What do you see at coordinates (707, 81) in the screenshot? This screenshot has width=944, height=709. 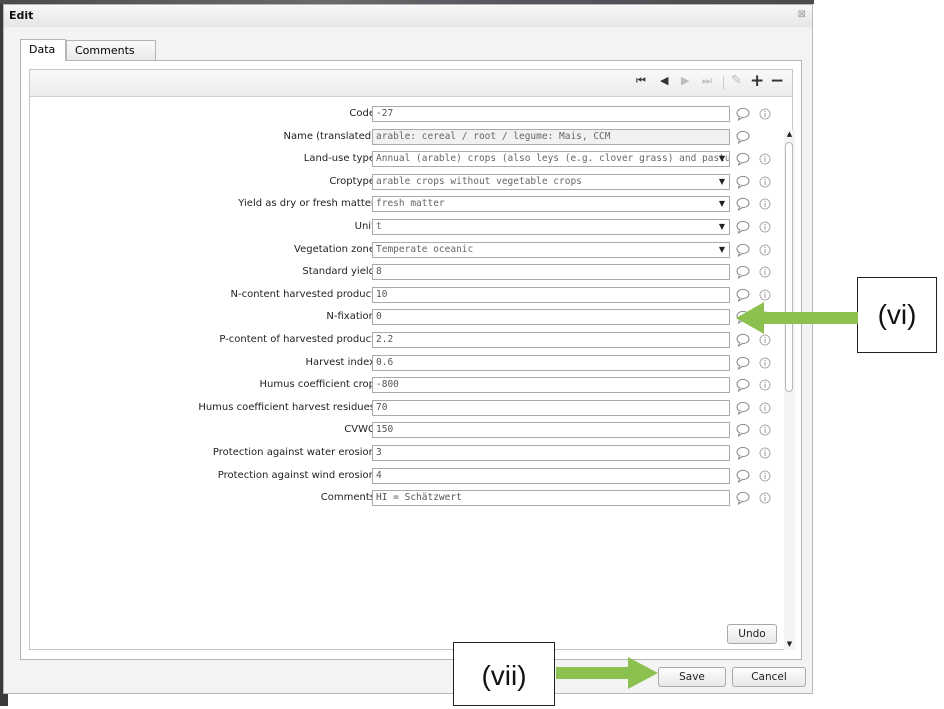 I see `last-record-icon: ⏭` at bounding box center [707, 81].